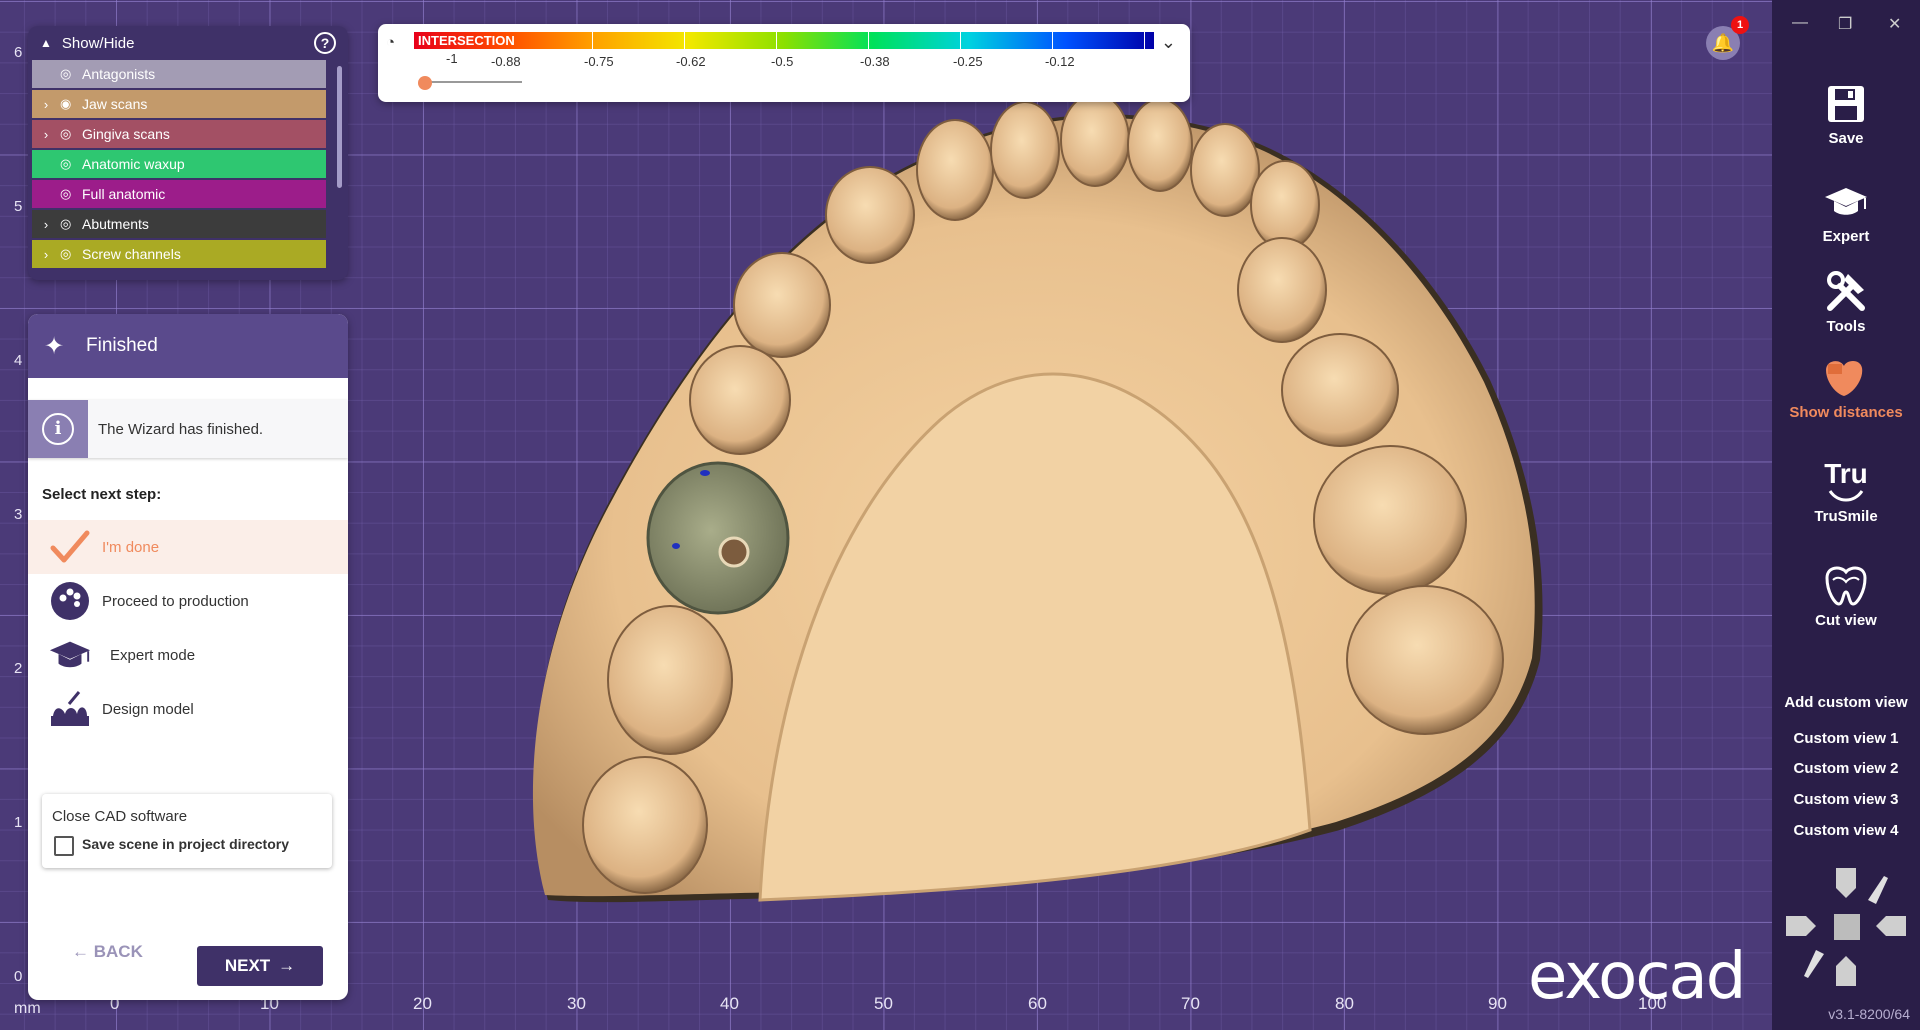 The image size is (1920, 1030). What do you see at coordinates (472, 82) in the screenshot?
I see `scale-slider-track` at bounding box center [472, 82].